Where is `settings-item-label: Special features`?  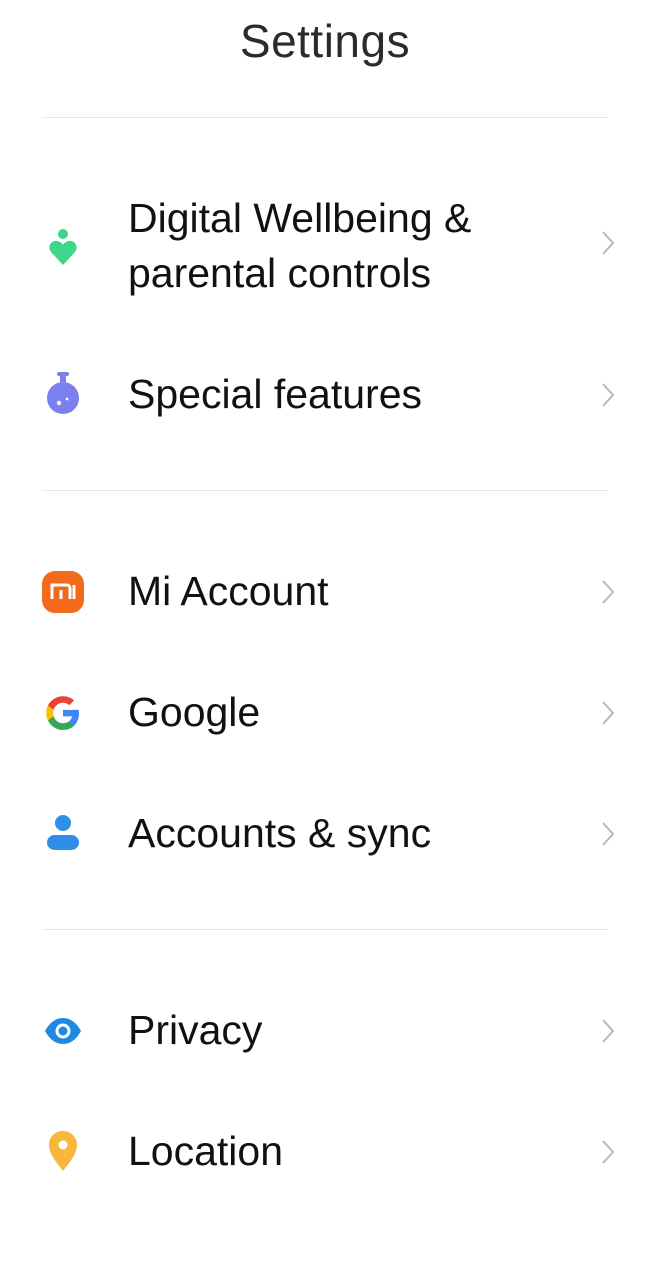
settings-item-label: Special features is located at coordinates (275, 394).